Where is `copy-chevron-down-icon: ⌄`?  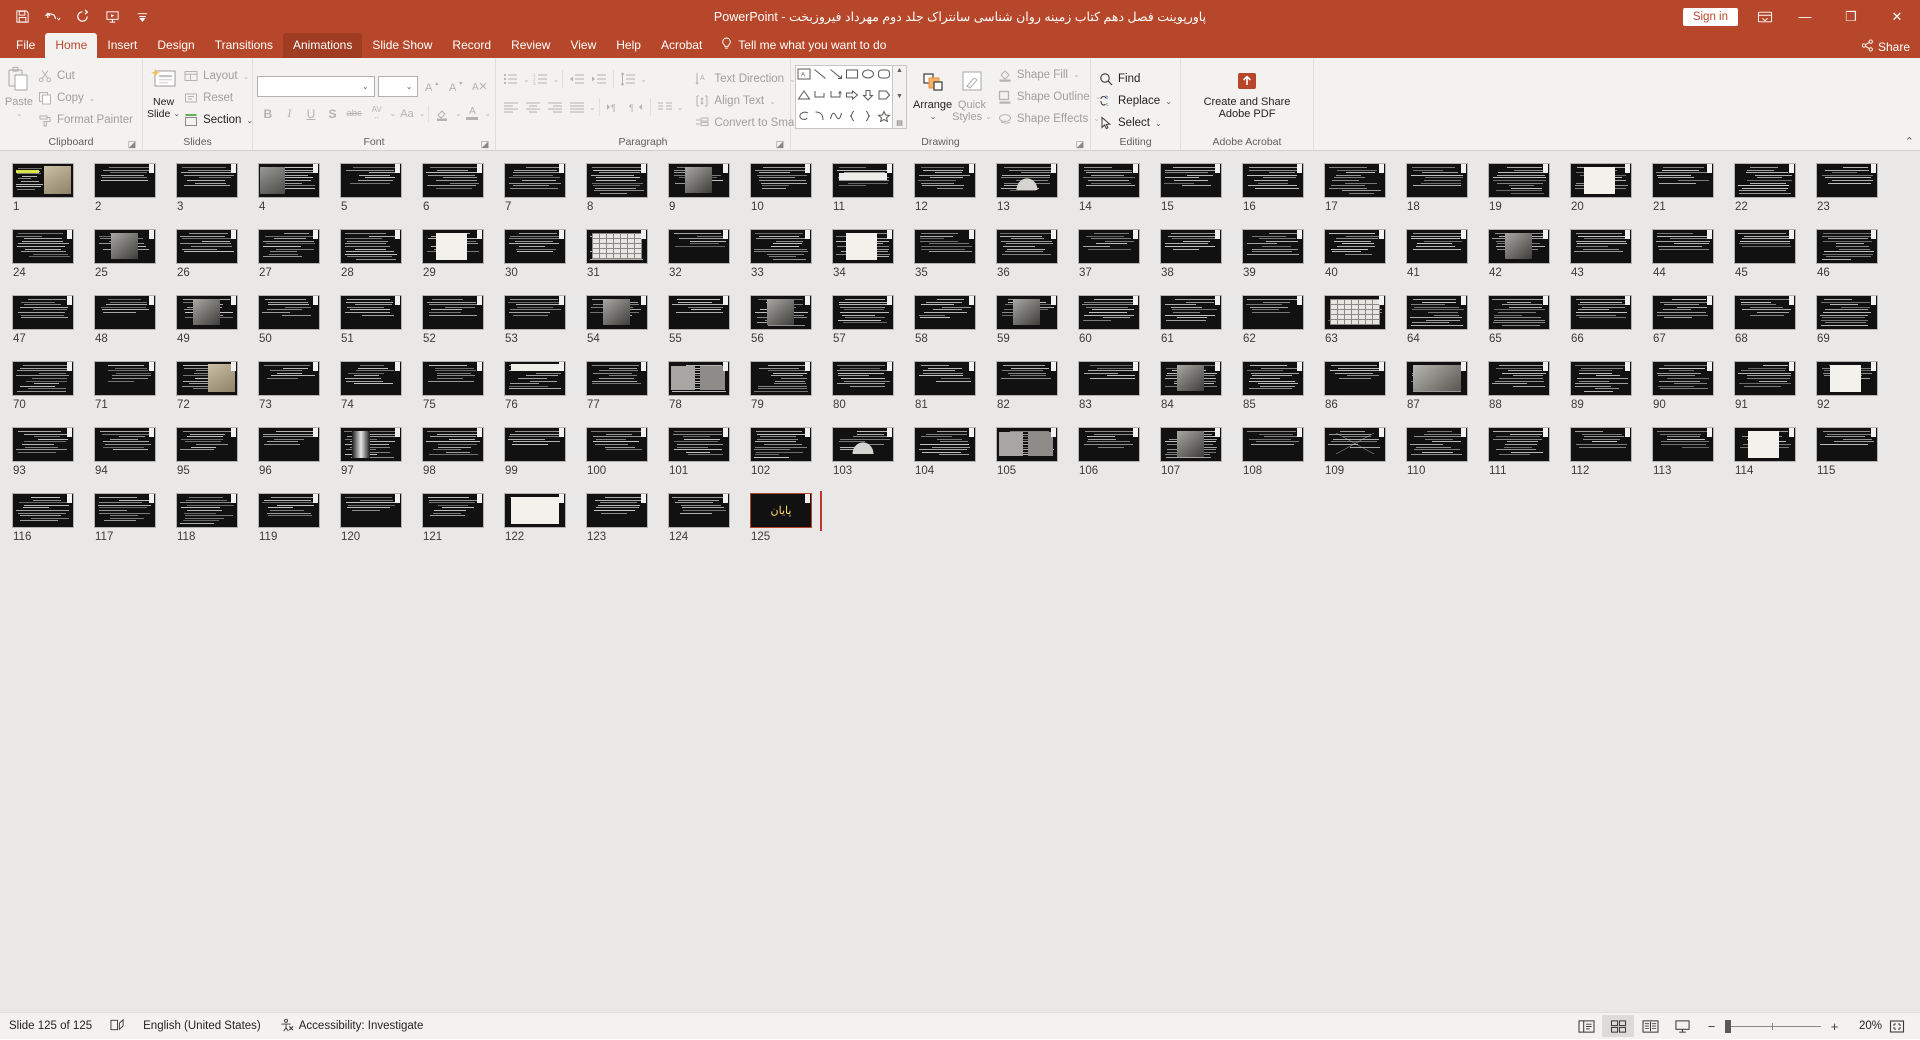 copy-chevron-down-icon: ⌄ is located at coordinates (92, 98).